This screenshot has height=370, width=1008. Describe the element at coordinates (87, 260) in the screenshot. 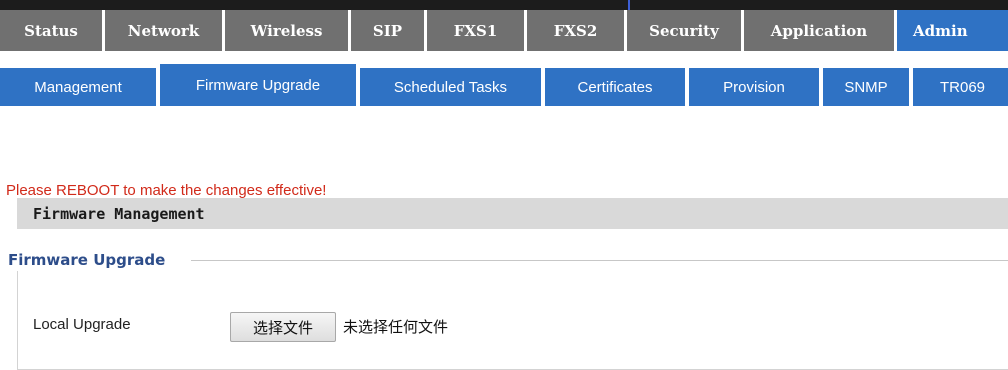

I see `fieldset-legend: Firmware Upgrade` at that location.